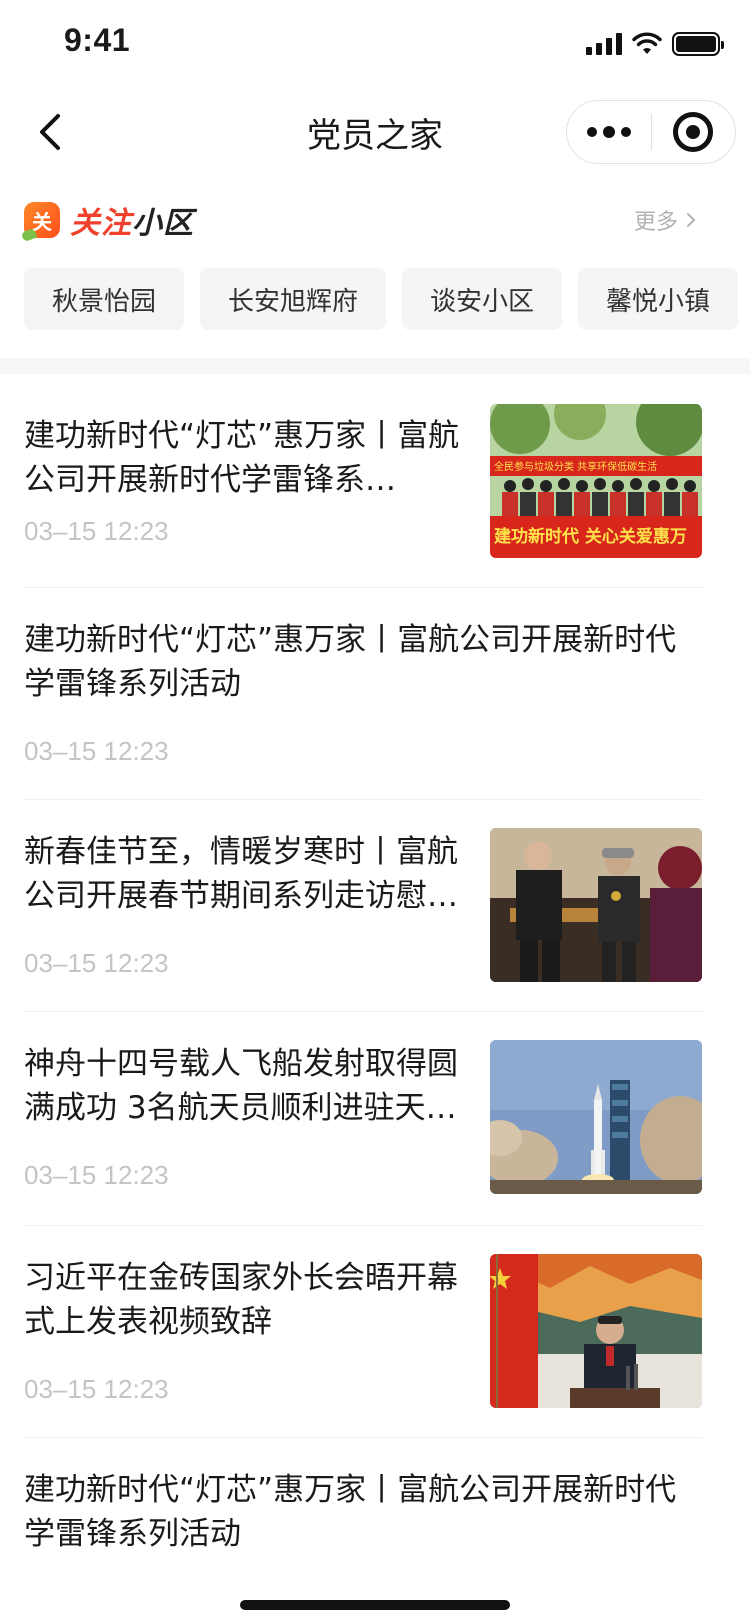 The image size is (750, 1624). I want to click on news-item: 新春佳节至，情暖岁寒时丨富航公司开展春节期间系列走访慰… 03–15 12:23, so click(363, 906).